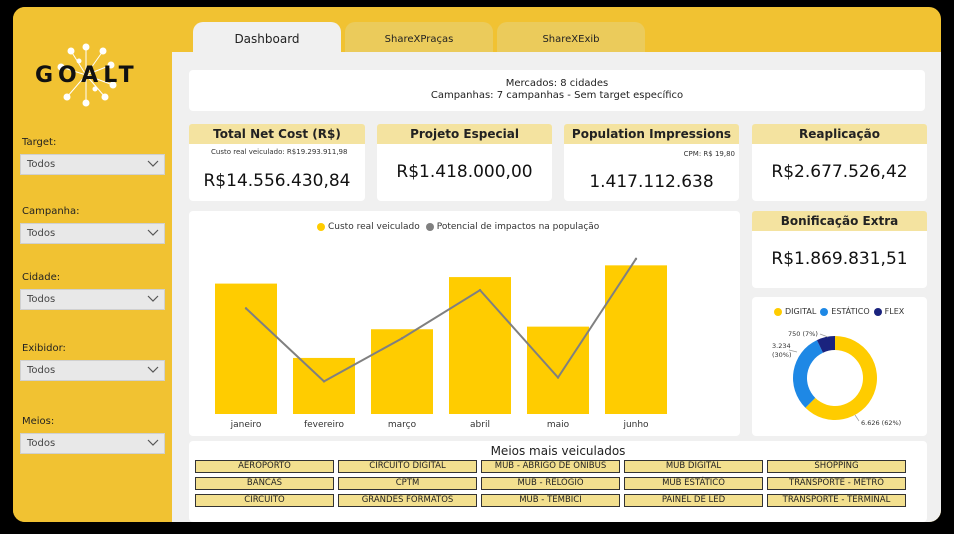  I want to click on exibidor-dropdown: Todos, so click(92, 370).